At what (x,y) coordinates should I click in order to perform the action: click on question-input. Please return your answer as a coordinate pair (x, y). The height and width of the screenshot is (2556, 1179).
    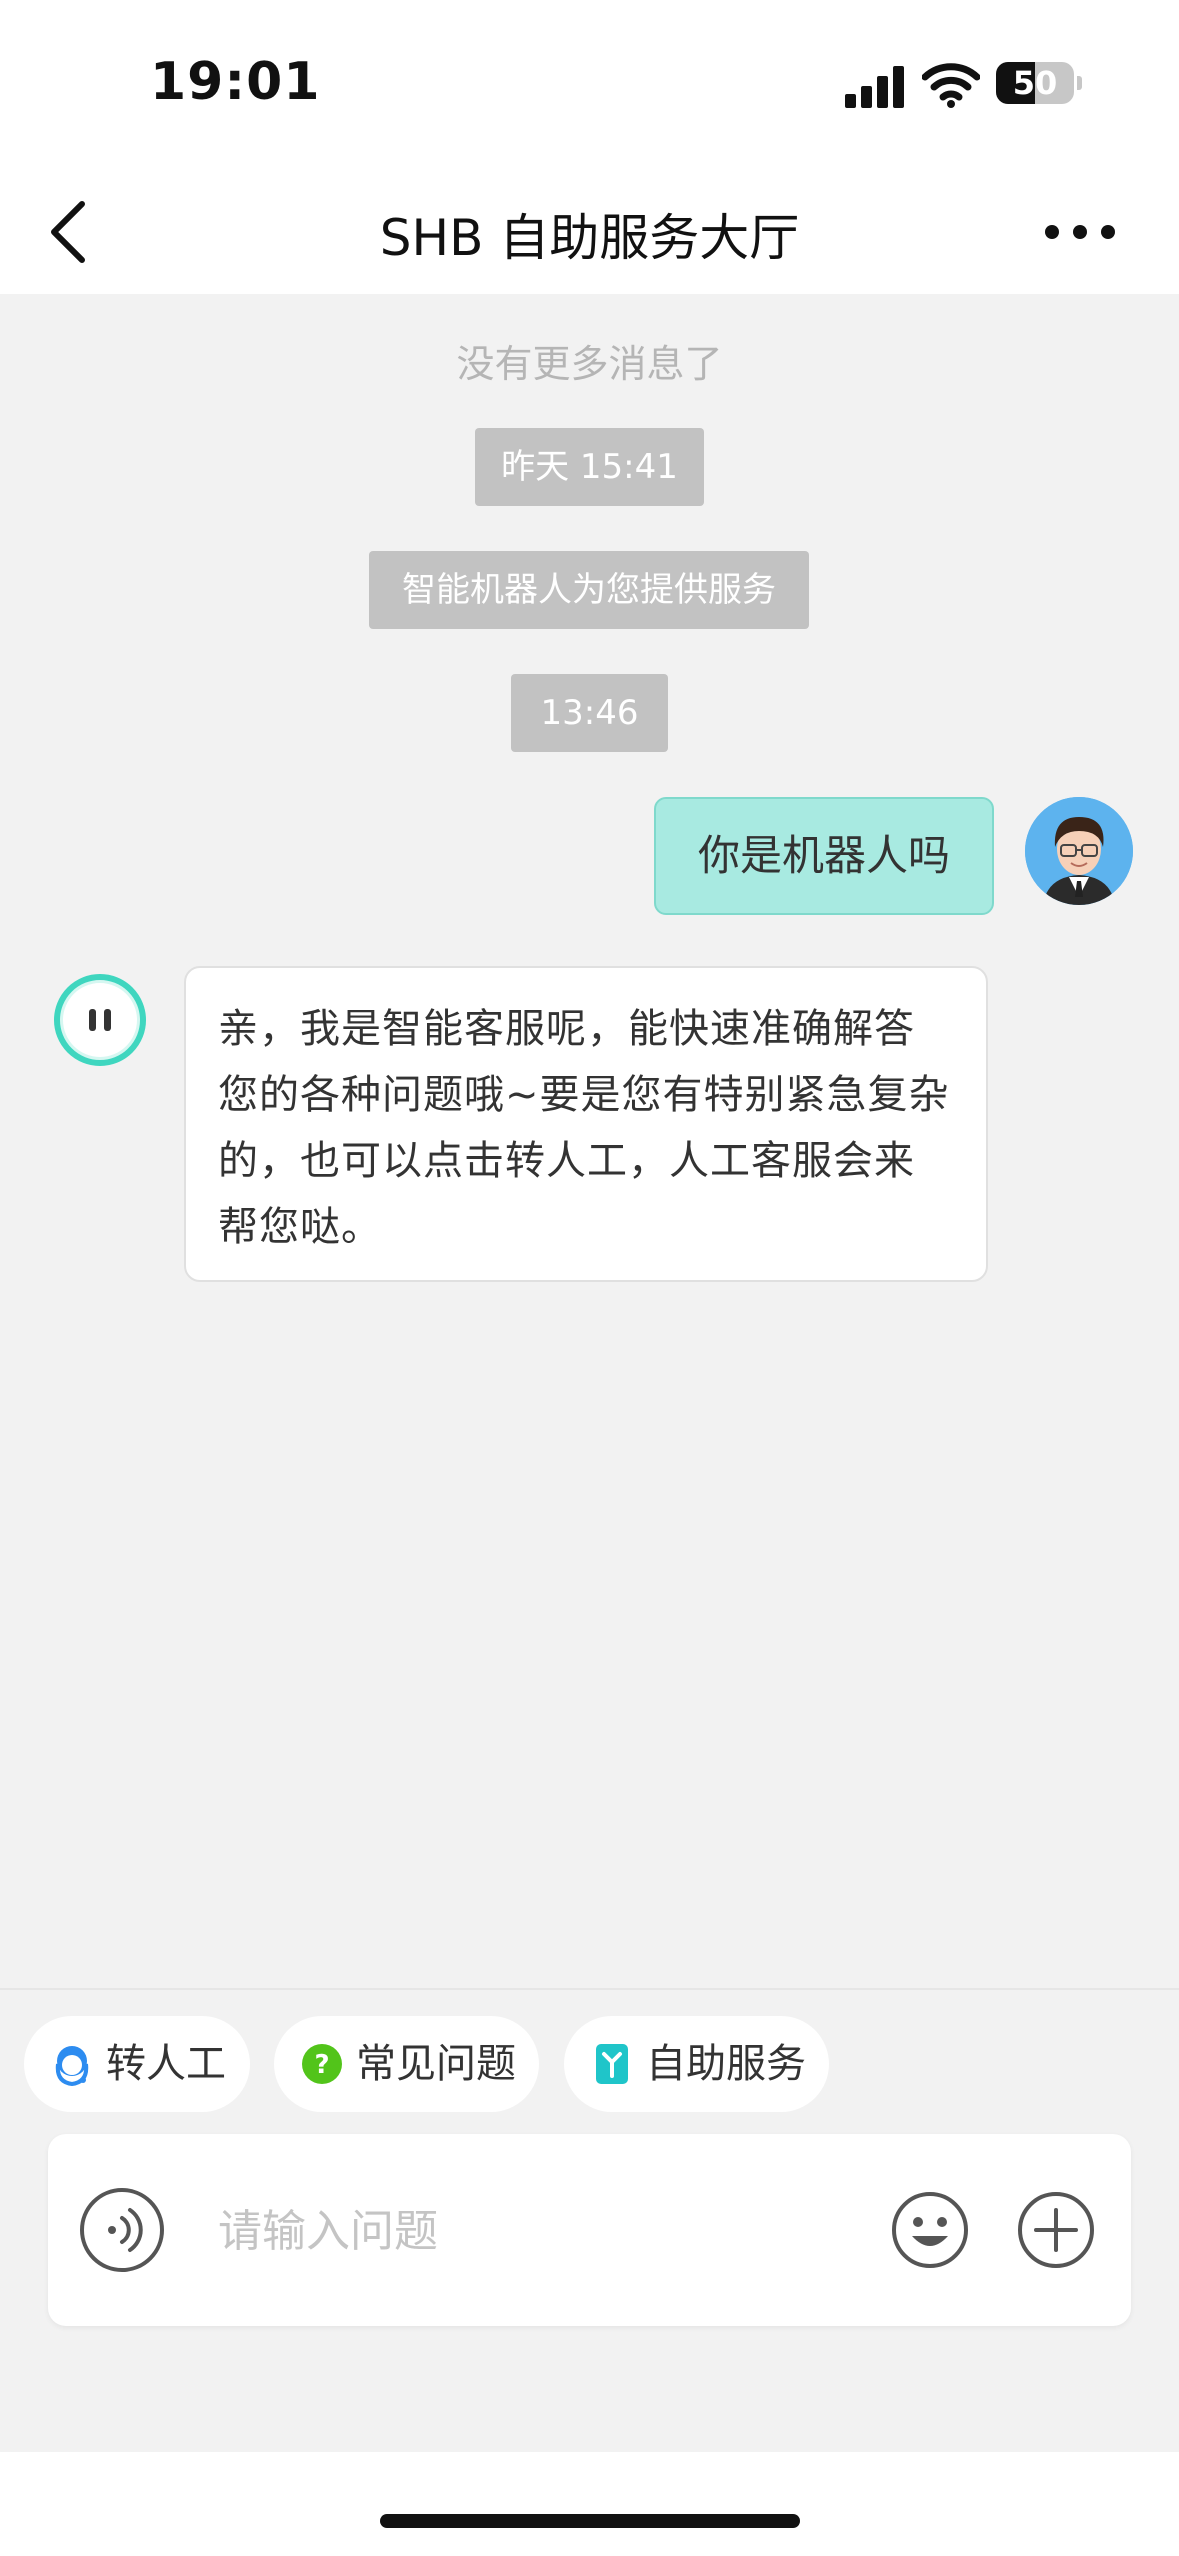
    Looking at the image, I should click on (558, 2231).